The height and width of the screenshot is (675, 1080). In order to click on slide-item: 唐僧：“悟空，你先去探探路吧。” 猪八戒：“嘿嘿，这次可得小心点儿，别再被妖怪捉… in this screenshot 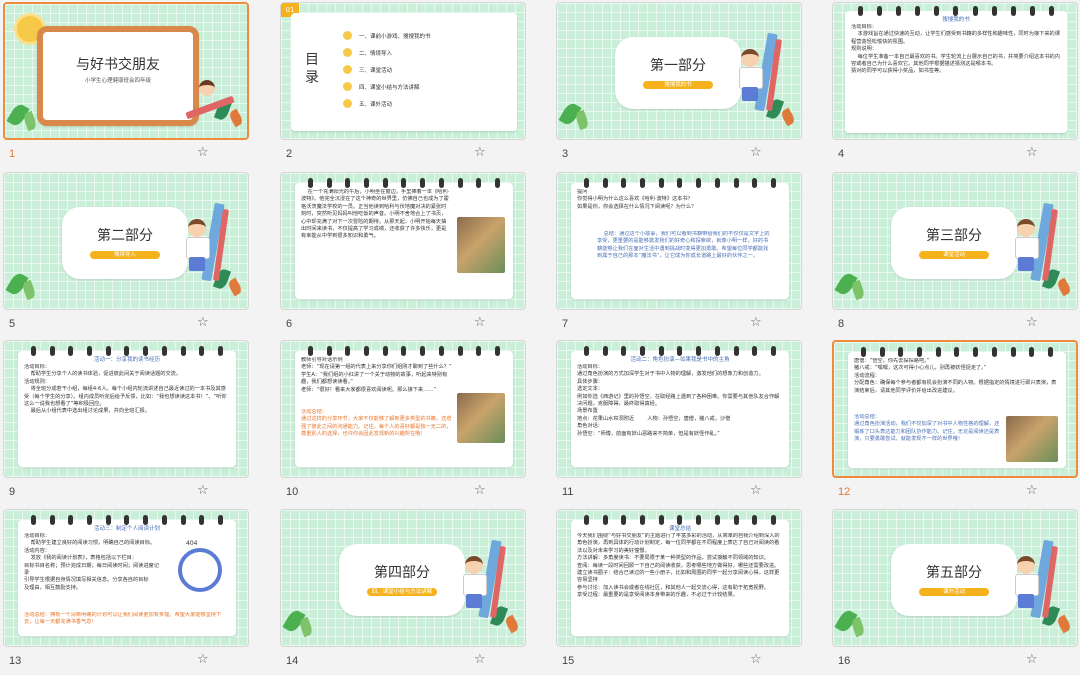, I will do `click(956, 423)`.